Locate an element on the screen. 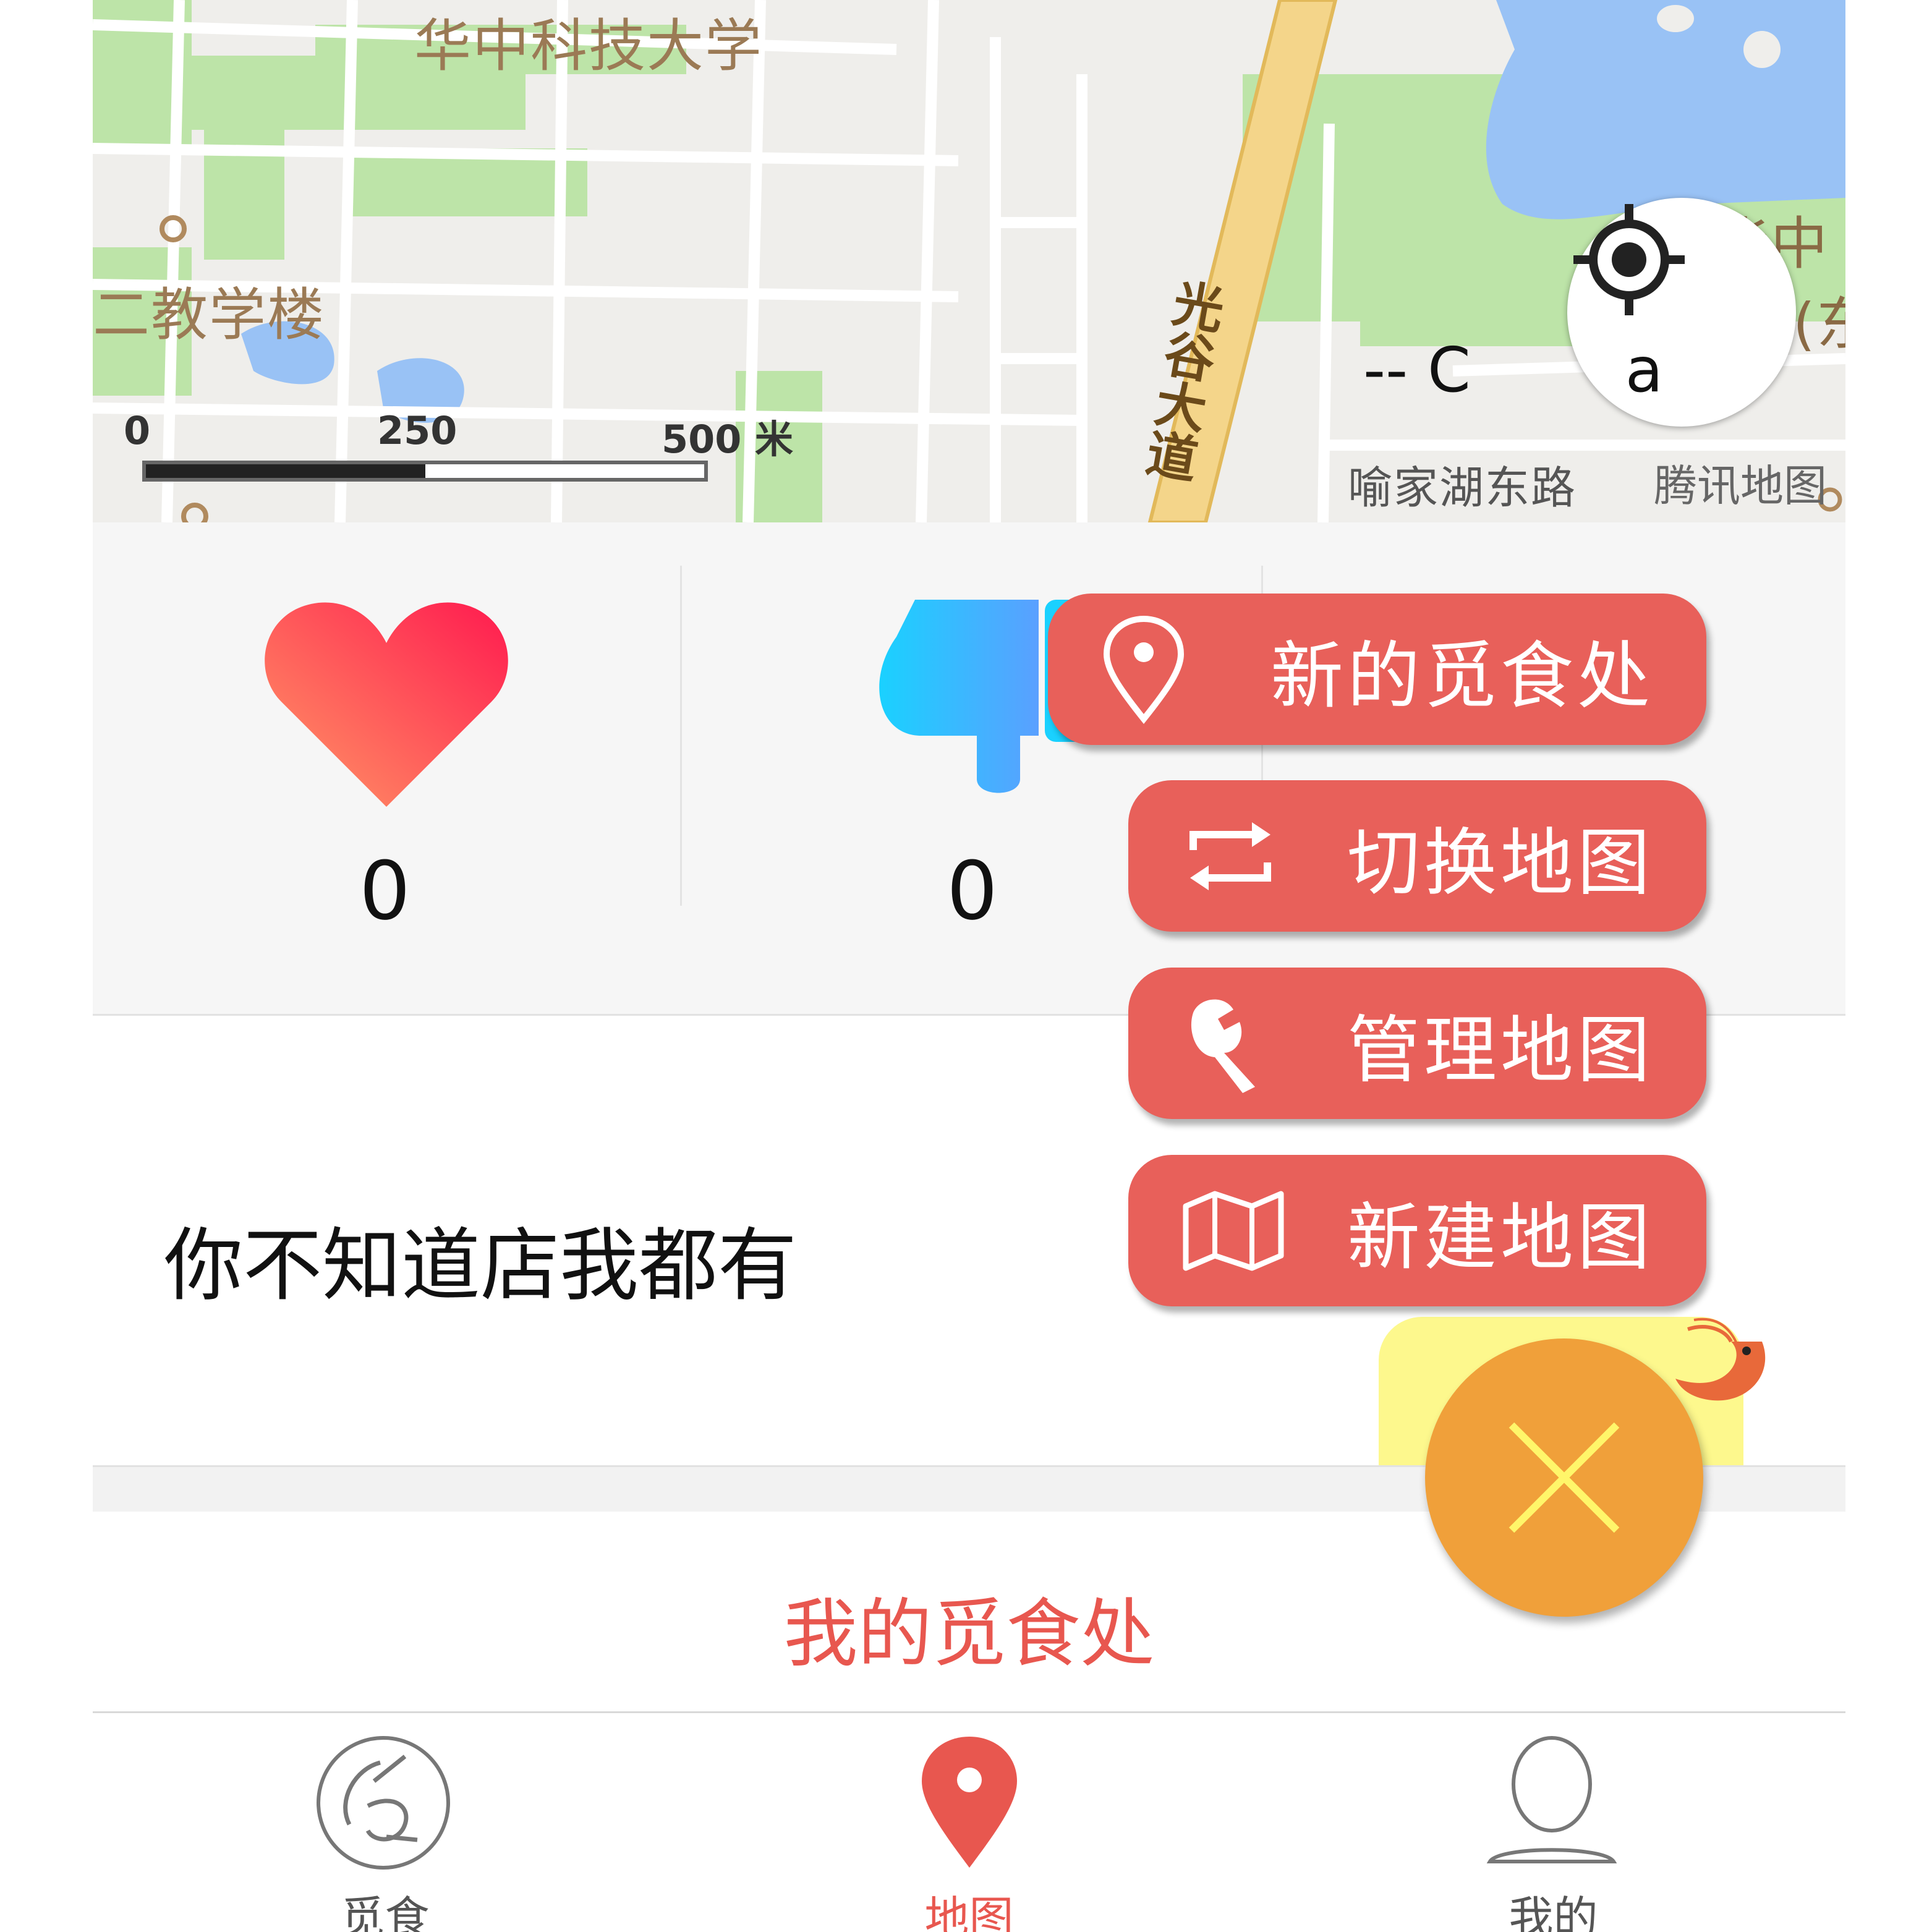  scale-bar is located at coordinates (425, 471).